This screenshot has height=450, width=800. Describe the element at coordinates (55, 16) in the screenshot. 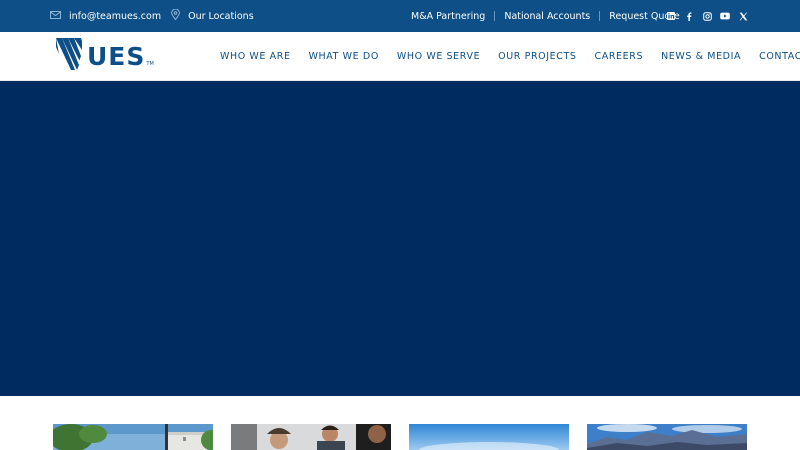

I see `mail-icon` at that location.